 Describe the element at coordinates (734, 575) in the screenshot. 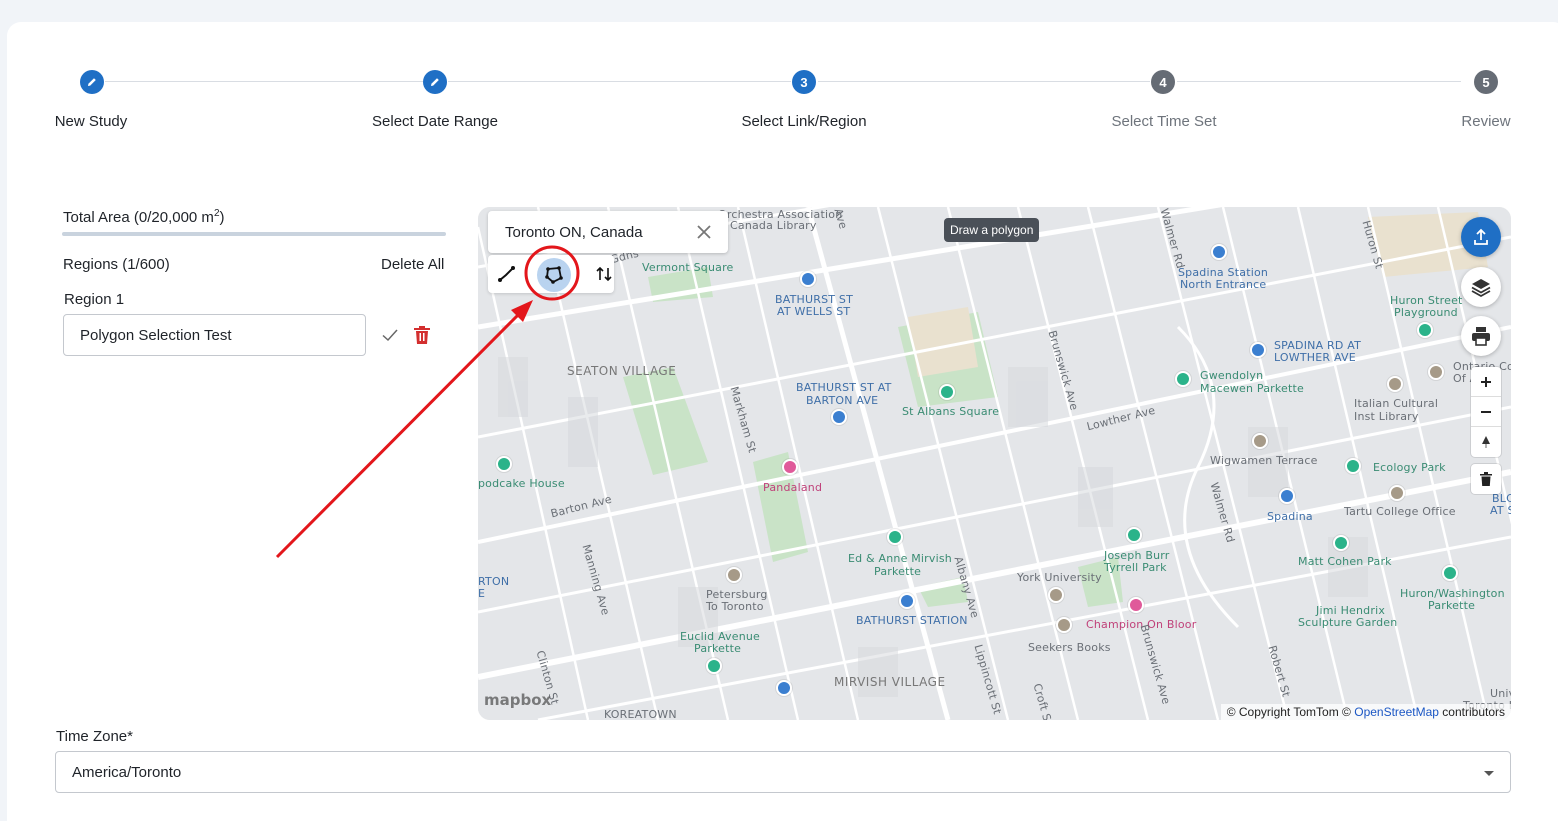

I see `restaurant-icon` at that location.